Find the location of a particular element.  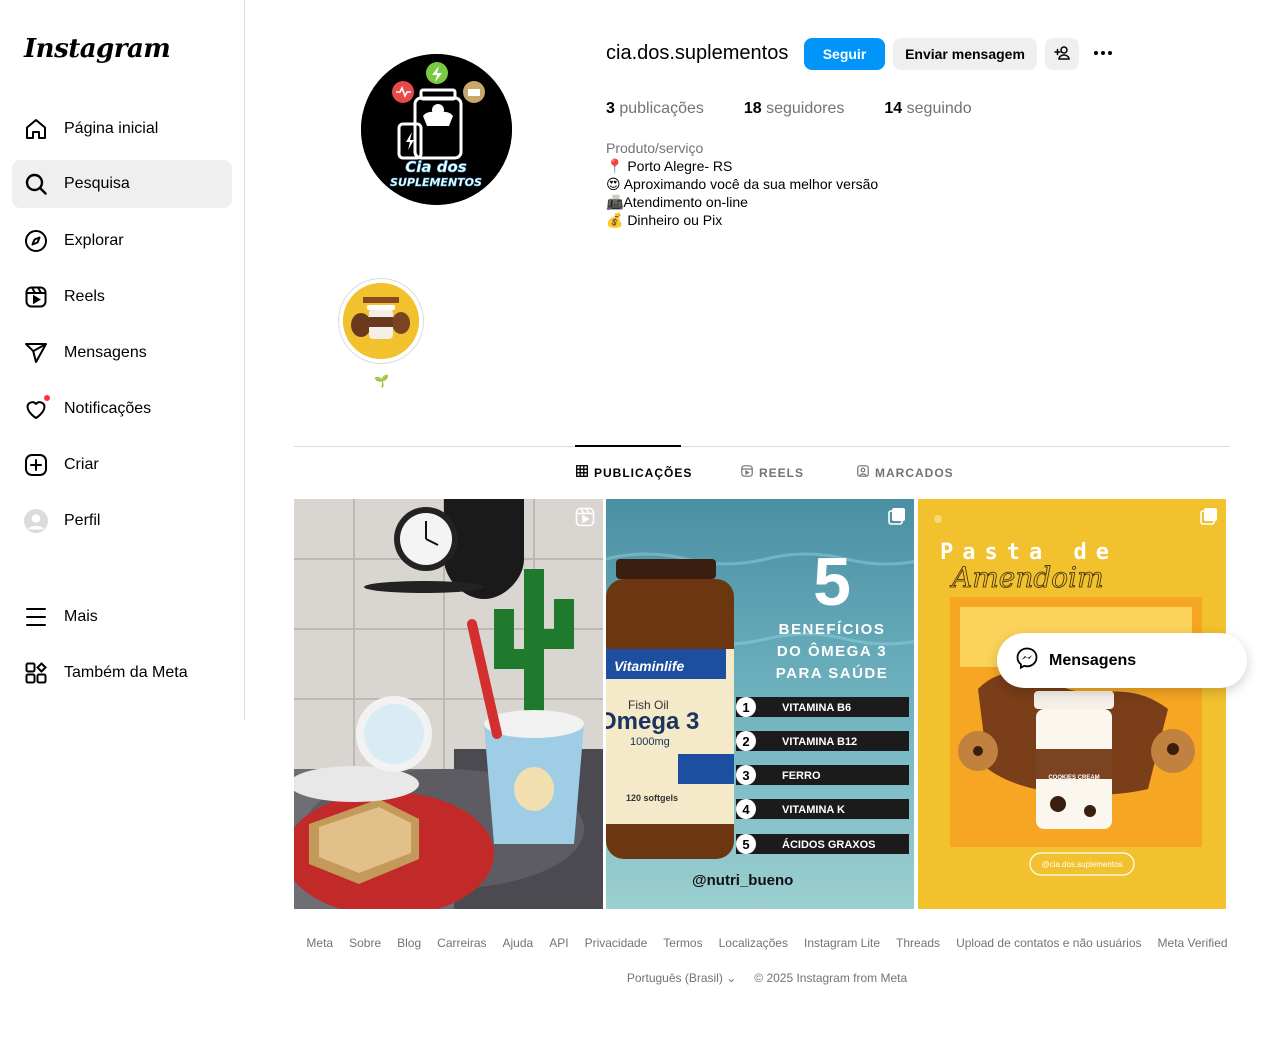

post-thumbnail is located at coordinates (448, 704).